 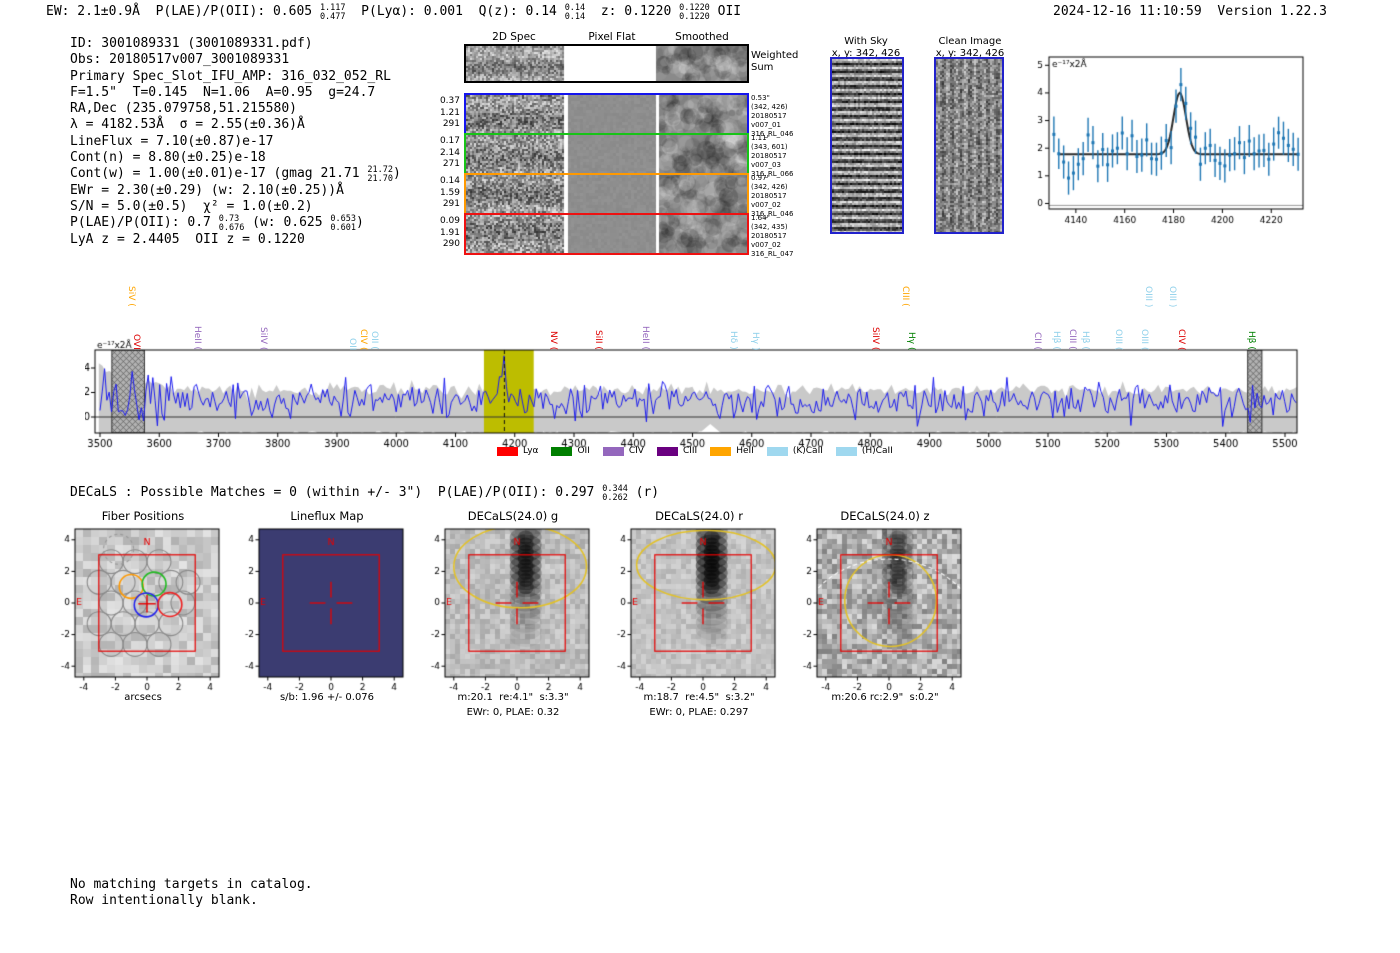 I want to click on cutout-sub2-decals-r: EWr: 0, PLAE: 0.297, so click(x=699, y=712).